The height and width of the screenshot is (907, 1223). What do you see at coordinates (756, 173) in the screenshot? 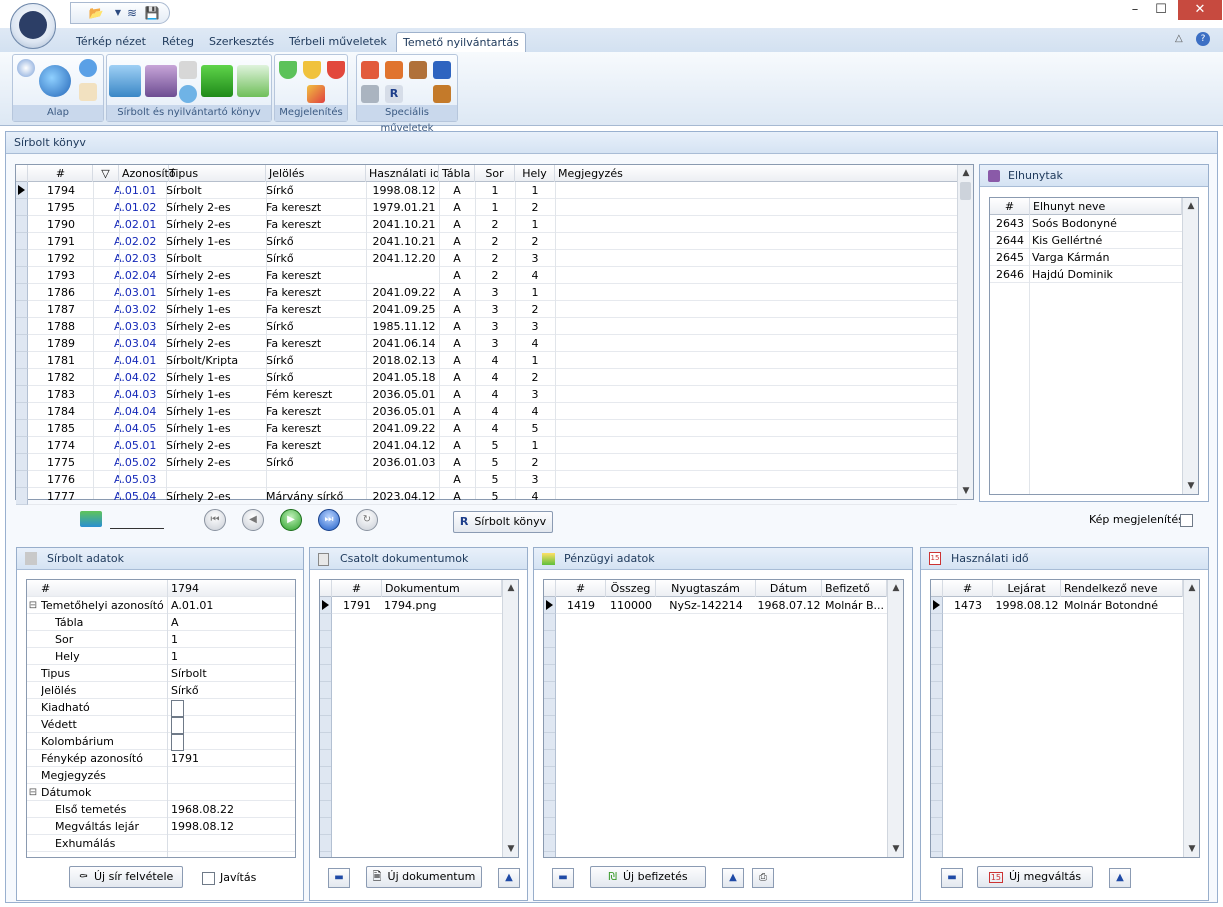
I see `col-megjegyzes: Megjegyzés` at bounding box center [756, 173].